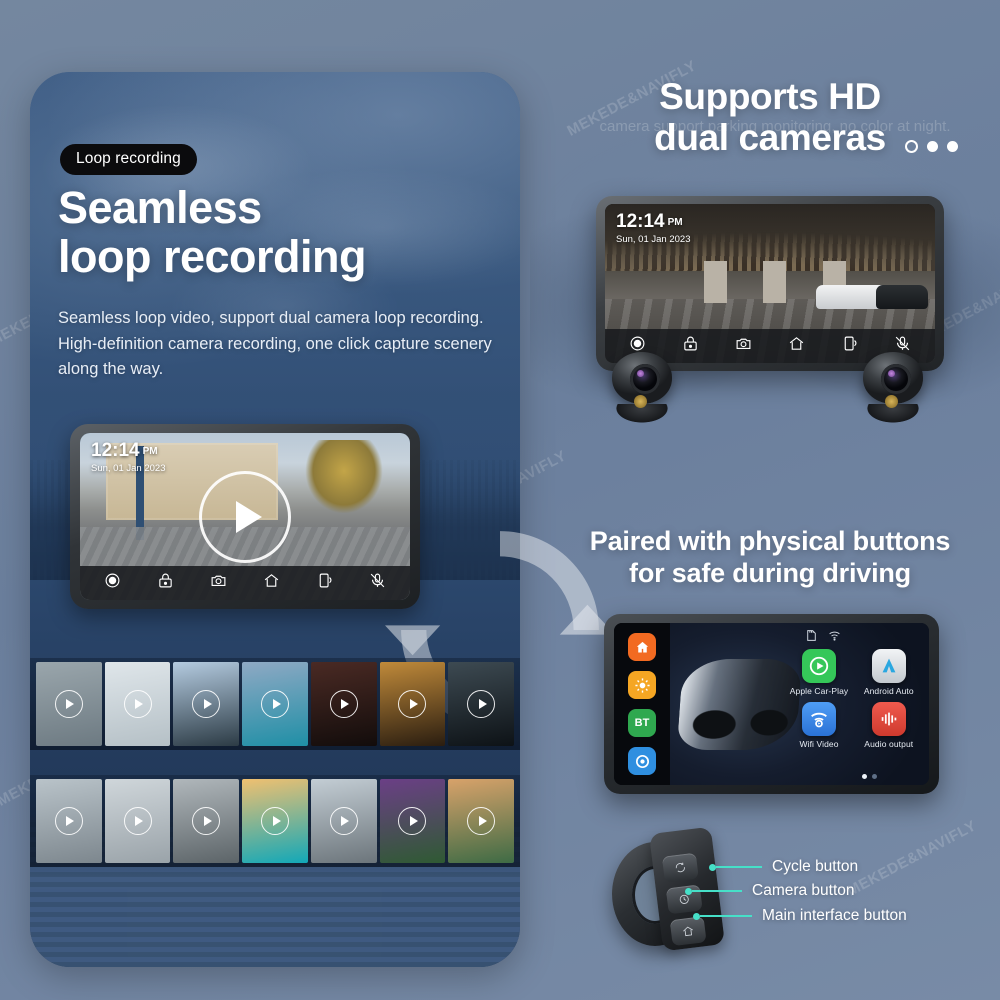 This screenshot has height=1000, width=1000. Describe the element at coordinates (819, 690) in the screenshot. I see `app-label: Apple Car-Play` at that location.